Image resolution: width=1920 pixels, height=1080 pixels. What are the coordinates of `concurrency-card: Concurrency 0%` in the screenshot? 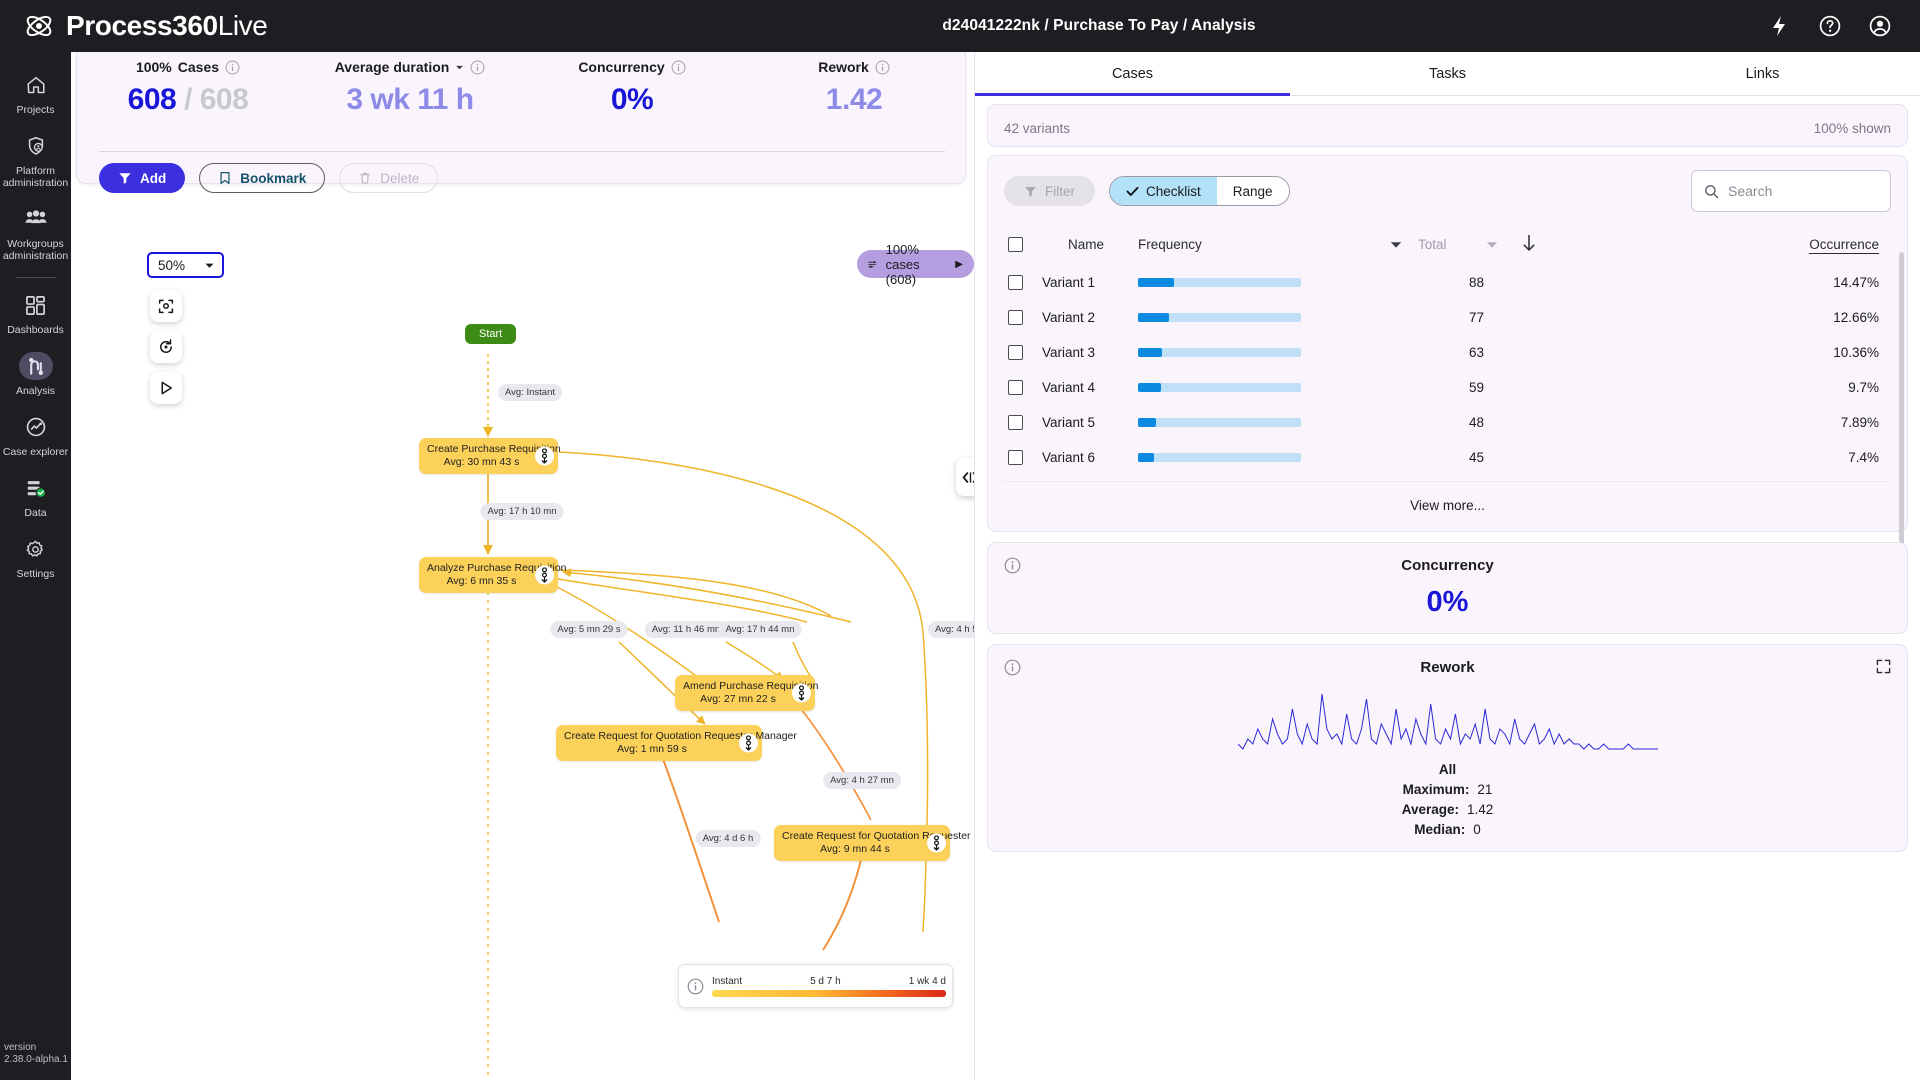 It's located at (1447, 588).